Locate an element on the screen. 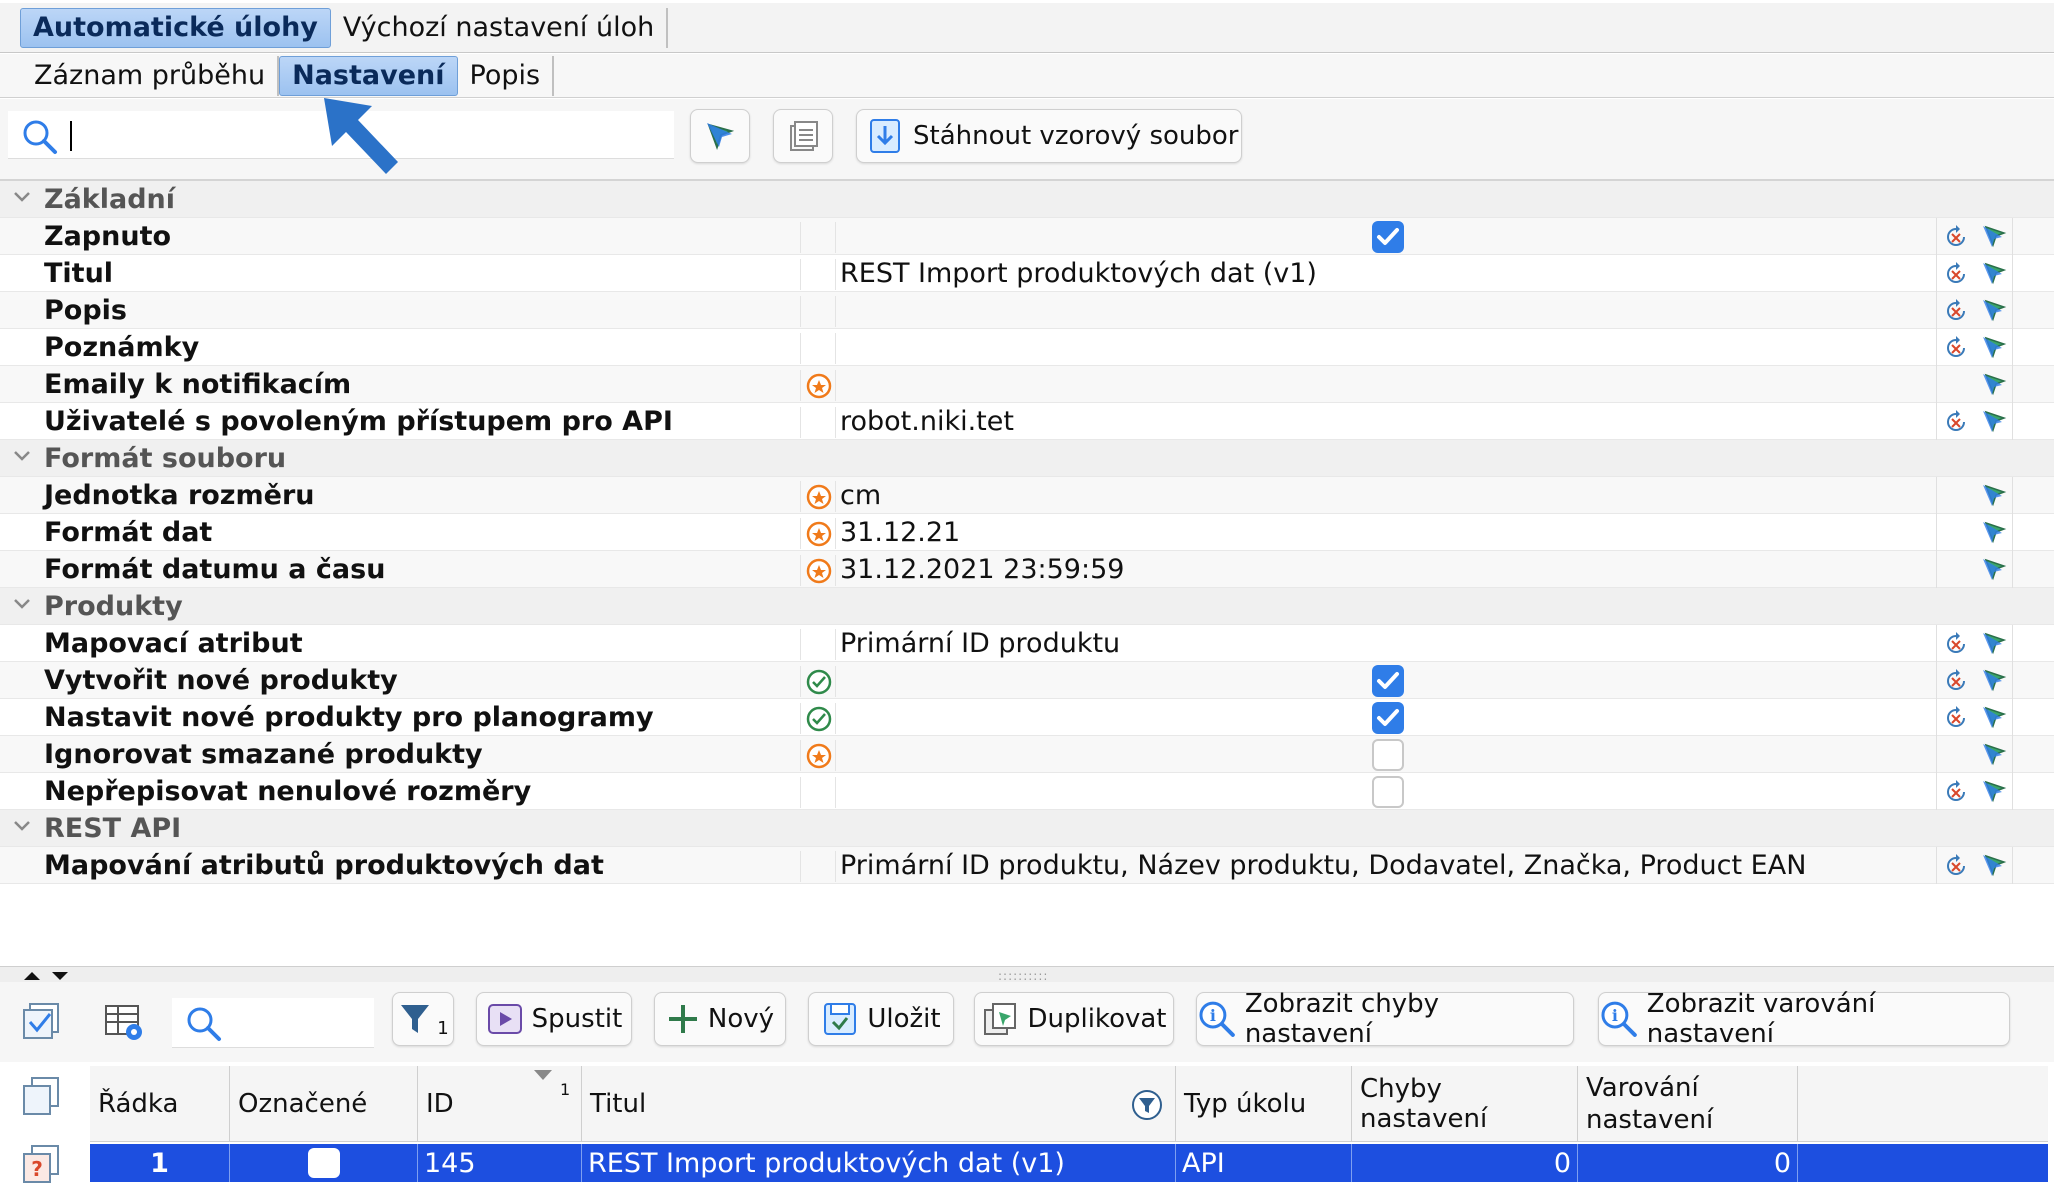 This screenshot has height=1196, width=2054. column-config-warnings: Varování nastavení is located at coordinates (1688, 1104).